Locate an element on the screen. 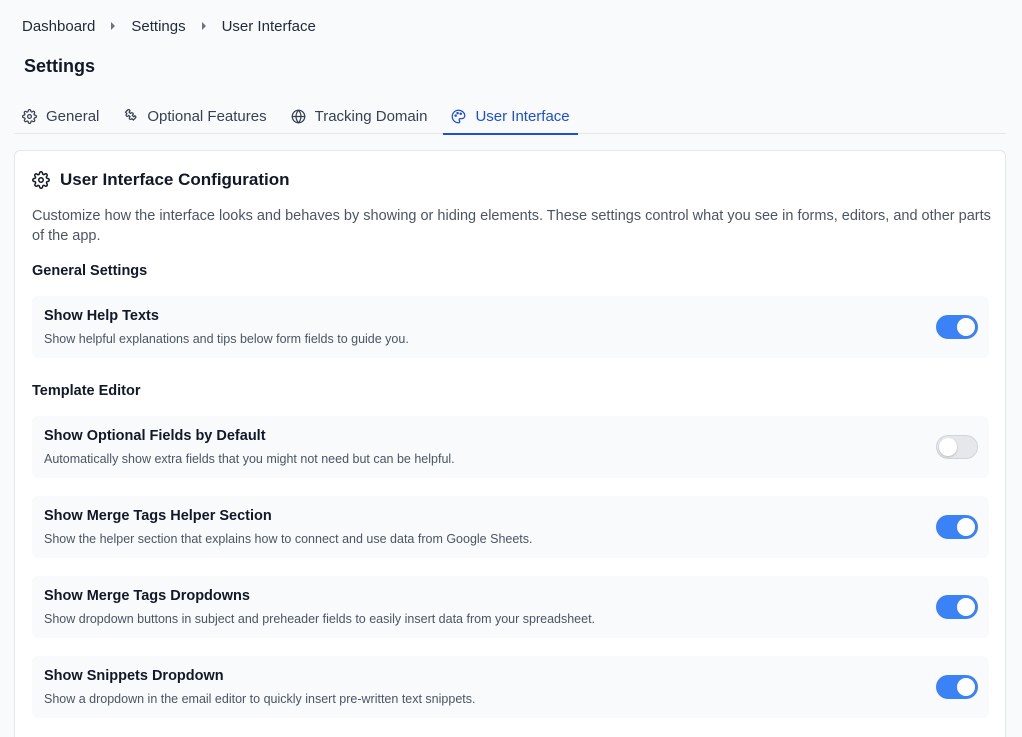 This screenshot has width=1022, height=737. section-title-template-editor: Template Editor is located at coordinates (86, 391).